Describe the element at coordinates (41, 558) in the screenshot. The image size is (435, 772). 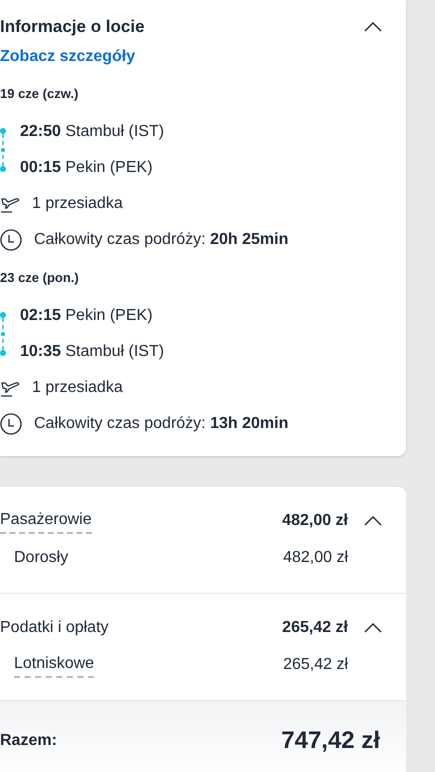
I see `price-item-label: Dorosły` at that location.